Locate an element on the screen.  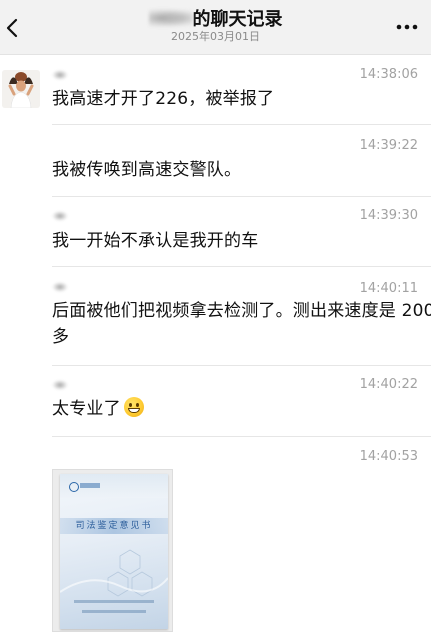
document-title: 司法鉴定意见书 is located at coordinates (114, 526).